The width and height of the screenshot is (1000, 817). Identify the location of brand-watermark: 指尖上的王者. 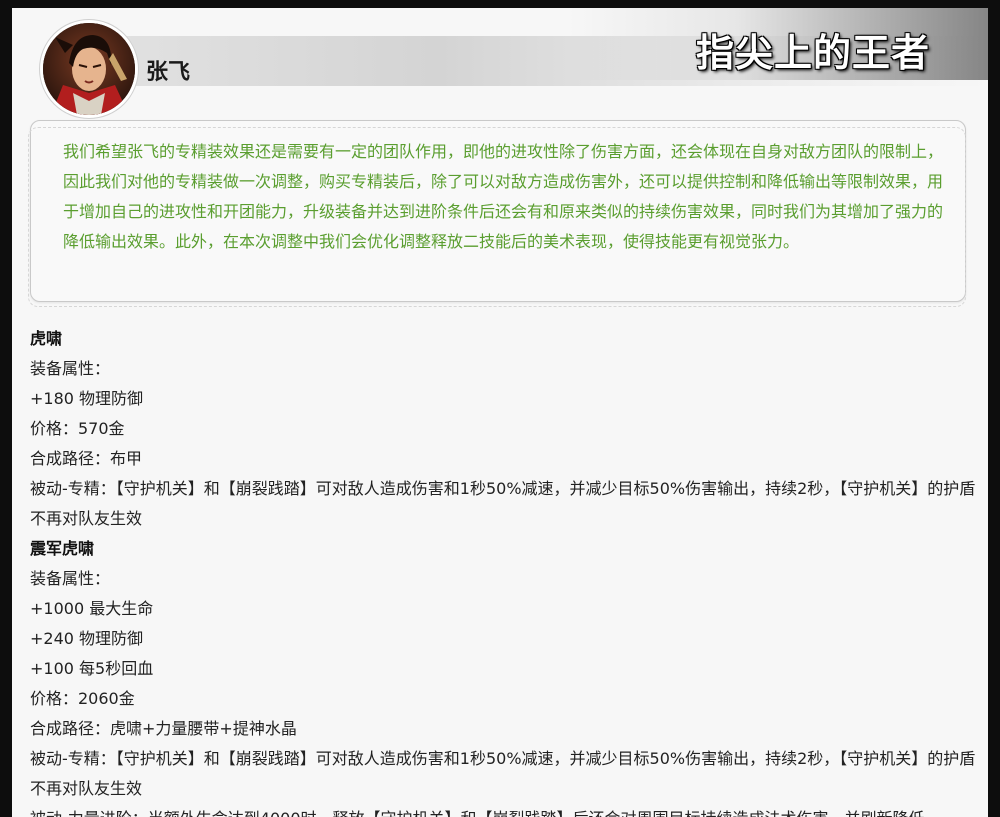
(812, 53).